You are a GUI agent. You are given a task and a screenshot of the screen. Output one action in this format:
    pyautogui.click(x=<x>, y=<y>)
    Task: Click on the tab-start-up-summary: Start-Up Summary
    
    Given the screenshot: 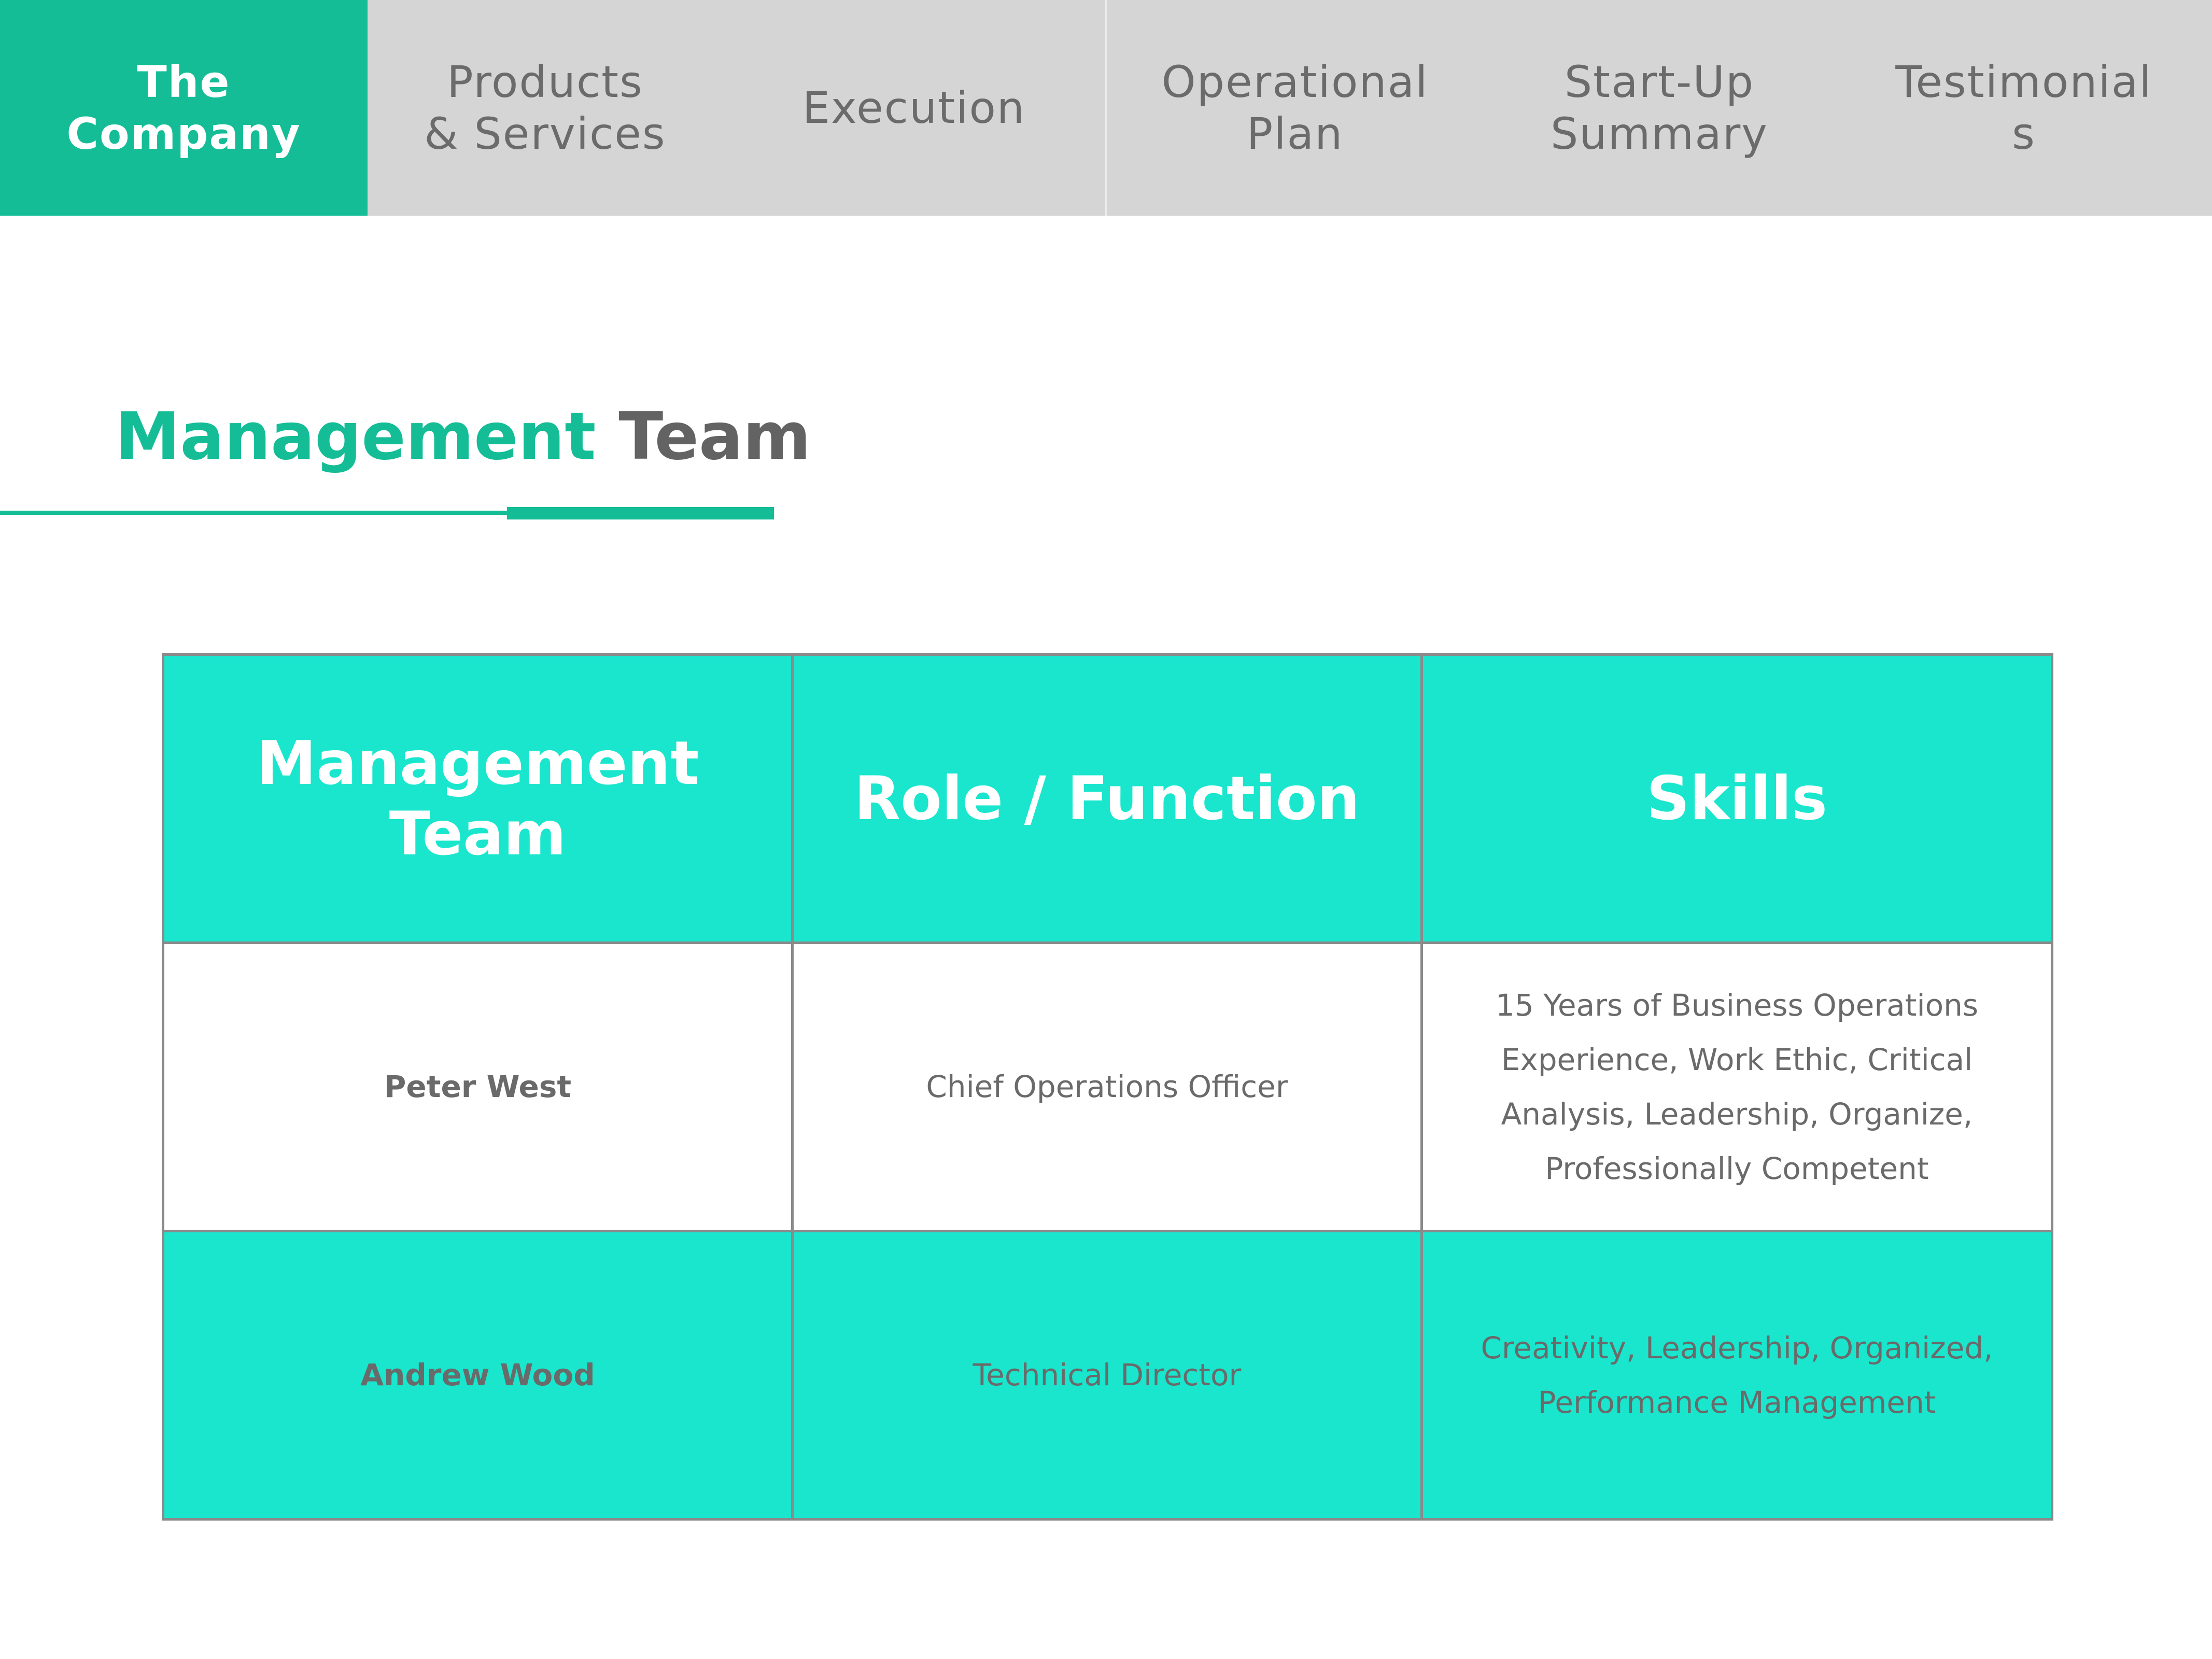 What is the action you would take?
    pyautogui.click(x=1659, y=108)
    